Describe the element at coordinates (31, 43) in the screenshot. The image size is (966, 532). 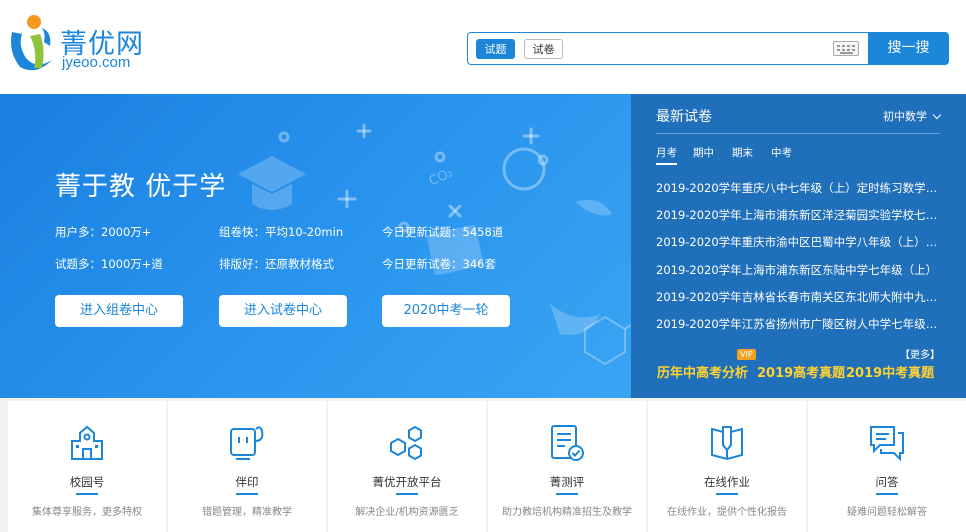
I see `logo-mark-icon` at that location.